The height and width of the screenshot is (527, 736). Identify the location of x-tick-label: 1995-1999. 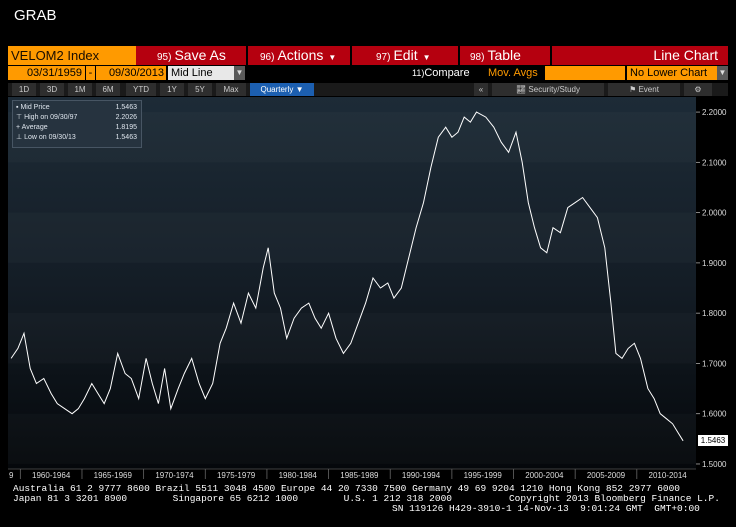
(483, 475).